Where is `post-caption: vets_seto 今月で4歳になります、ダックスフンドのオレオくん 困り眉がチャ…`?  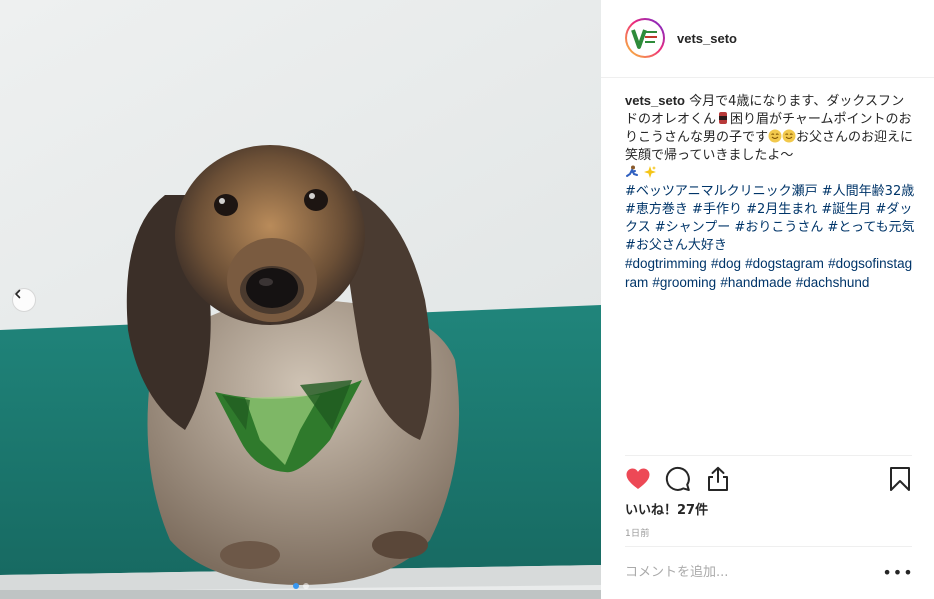
post-caption: vets_seto 今月で4歳になります、ダックスフンドのオレオくん 困り眉がチャ… is located at coordinates (770, 192).